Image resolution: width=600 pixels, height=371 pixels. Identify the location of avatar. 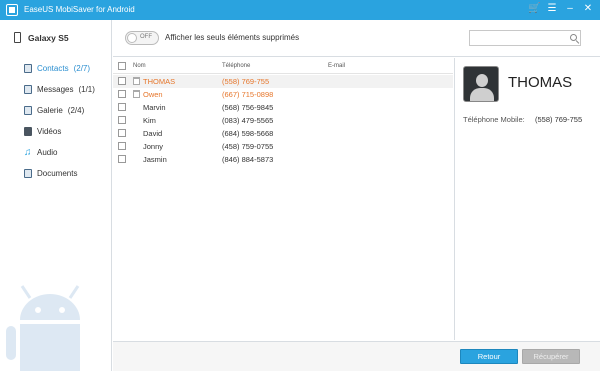
(481, 84).